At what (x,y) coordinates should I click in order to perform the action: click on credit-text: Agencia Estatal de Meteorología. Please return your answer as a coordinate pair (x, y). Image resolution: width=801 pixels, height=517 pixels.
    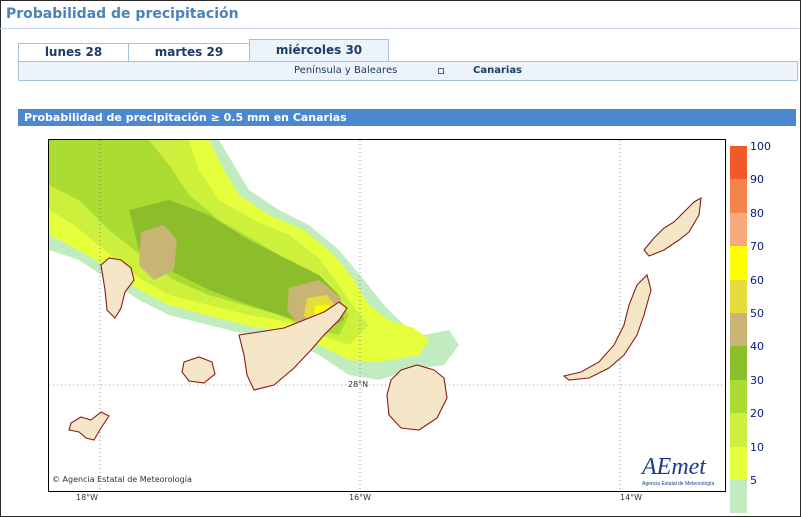
    Looking at the image, I should click on (127, 479).